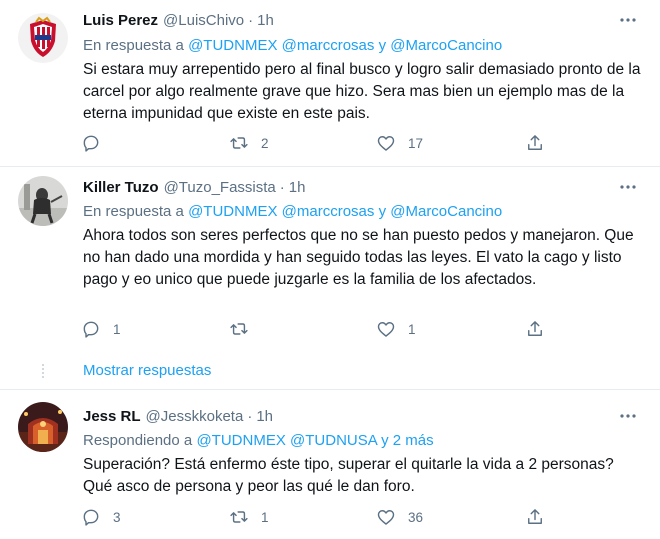  Describe the element at coordinates (138, 440) in the screenshot. I see `reply-prefix: Respondiendo a` at that location.